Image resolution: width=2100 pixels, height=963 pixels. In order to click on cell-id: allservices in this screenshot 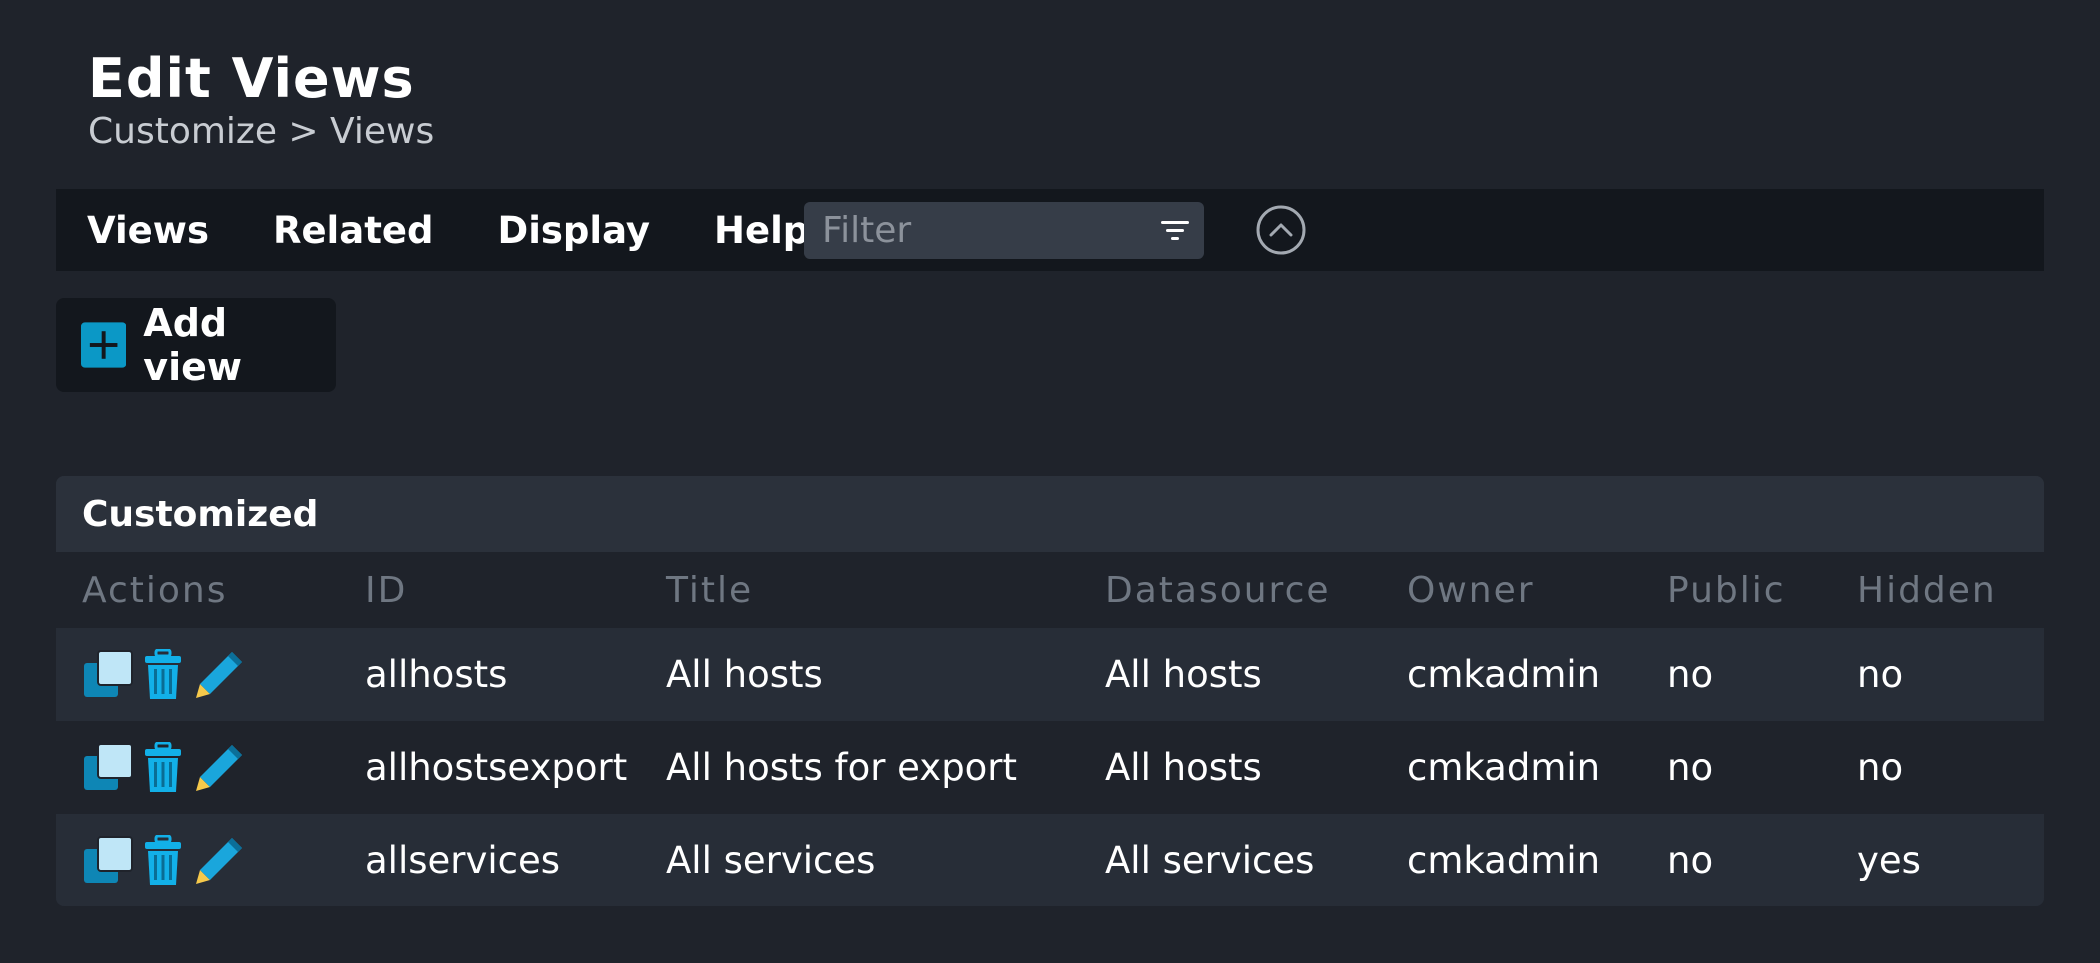, I will do `click(515, 860)`.